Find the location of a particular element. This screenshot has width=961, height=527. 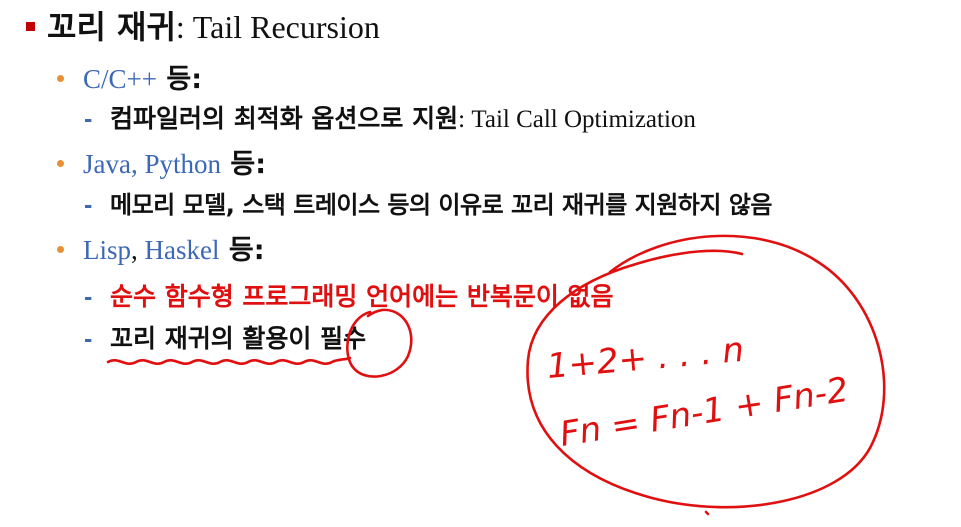

annotation-fibonacci: Fn = Fn-1 + Fn-2 is located at coordinates (704, 412).